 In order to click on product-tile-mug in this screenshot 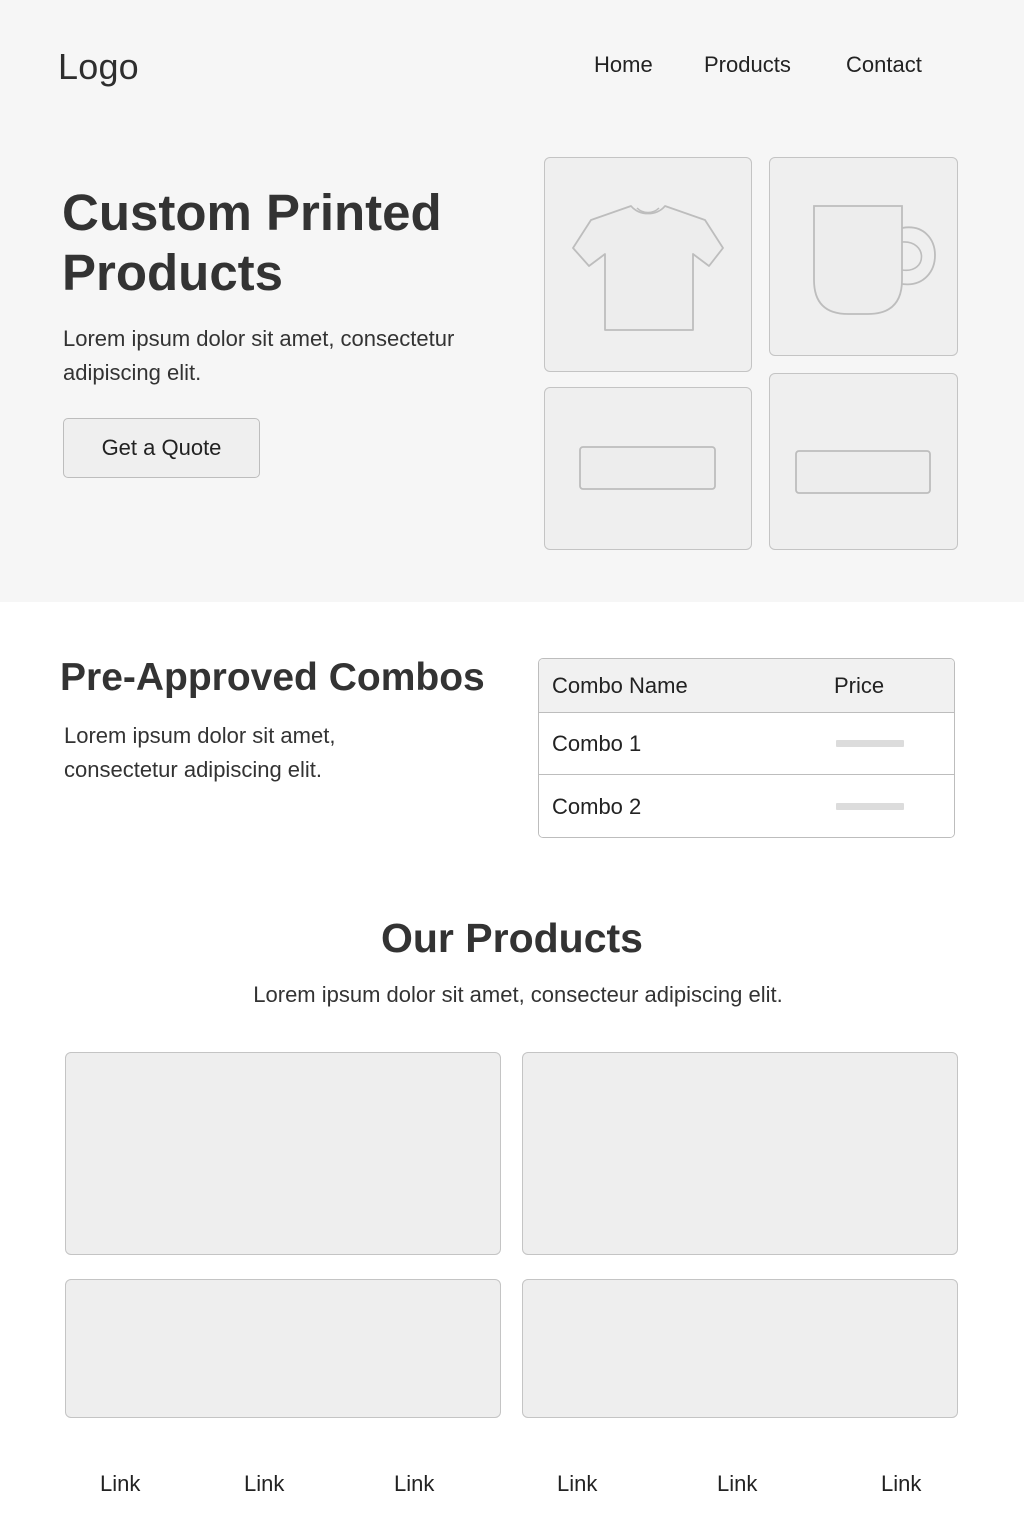, I will do `click(863, 256)`.